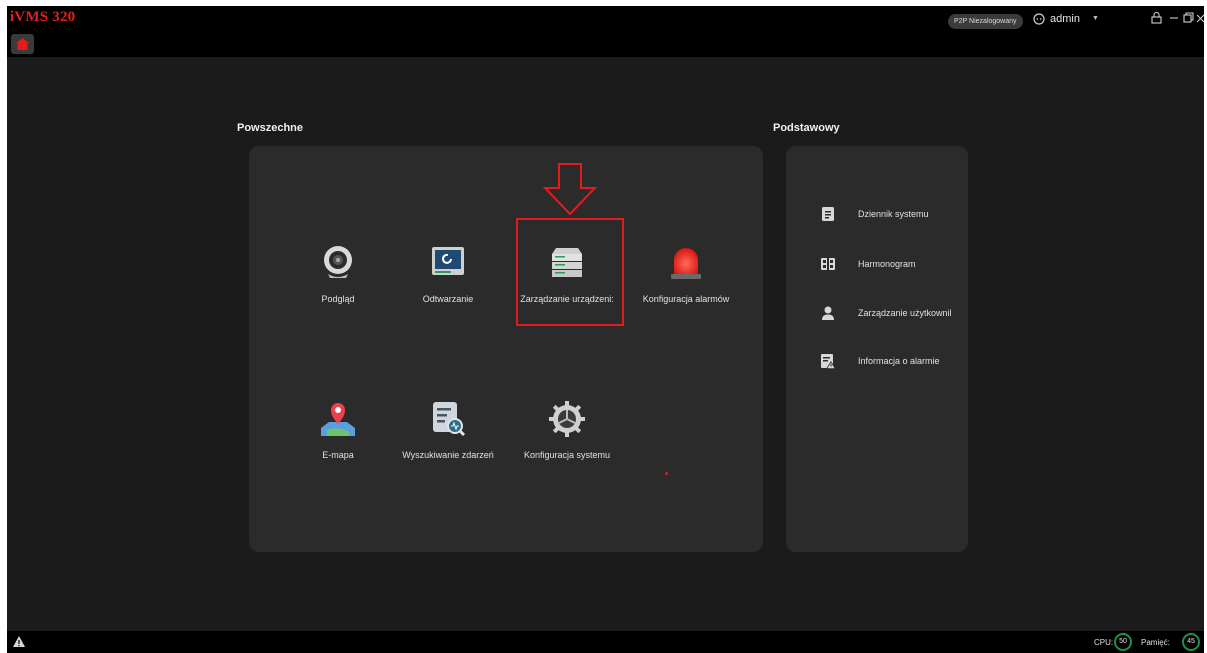 Image resolution: width=1207 pixels, height=653 pixels. What do you see at coordinates (1095, 18) in the screenshot?
I see `user-menu-caret-icon: ▼` at bounding box center [1095, 18].